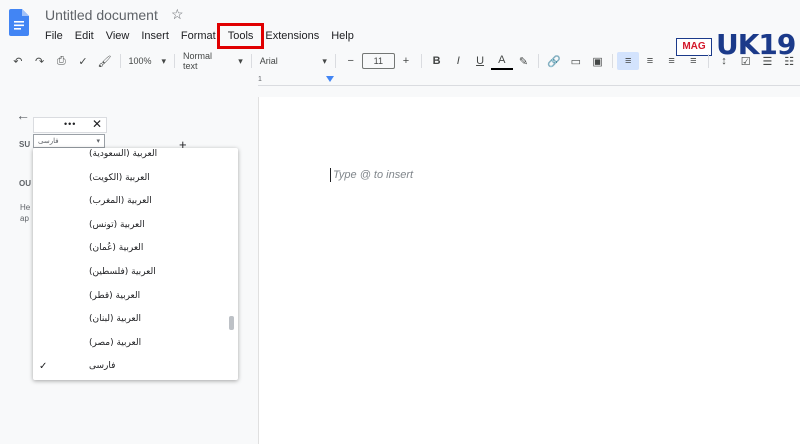  What do you see at coordinates (48, 141) in the screenshot?
I see `selected-language: فارسی` at bounding box center [48, 141].